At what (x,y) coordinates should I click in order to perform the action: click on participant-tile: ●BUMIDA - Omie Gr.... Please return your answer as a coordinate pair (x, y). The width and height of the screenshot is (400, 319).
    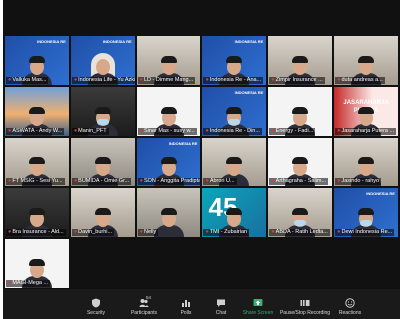
    Looking at the image, I should click on (102, 162).